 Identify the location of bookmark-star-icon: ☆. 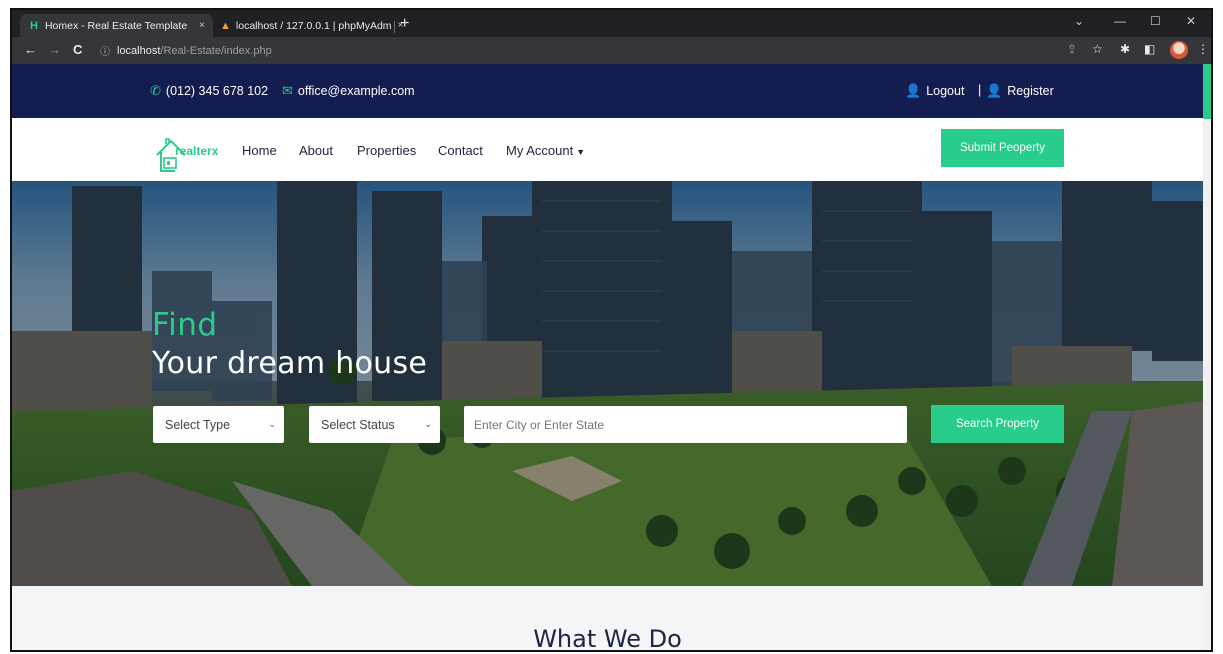
(1097, 49).